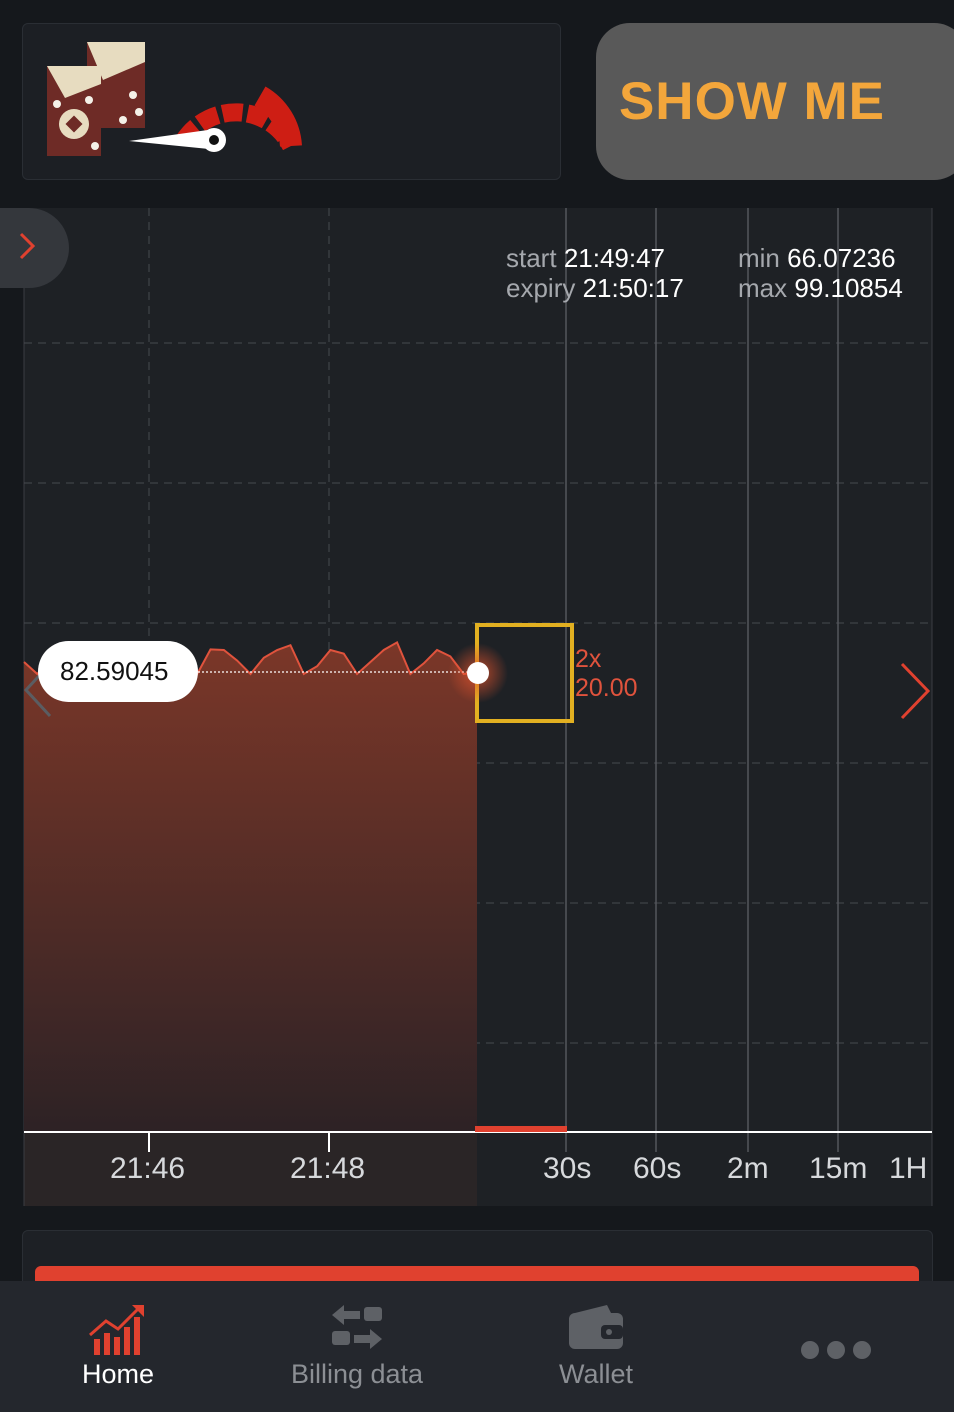 The image size is (954, 1412). Describe the element at coordinates (595, 1374) in the screenshot. I see `nav-wallet-label: Wallet` at that location.